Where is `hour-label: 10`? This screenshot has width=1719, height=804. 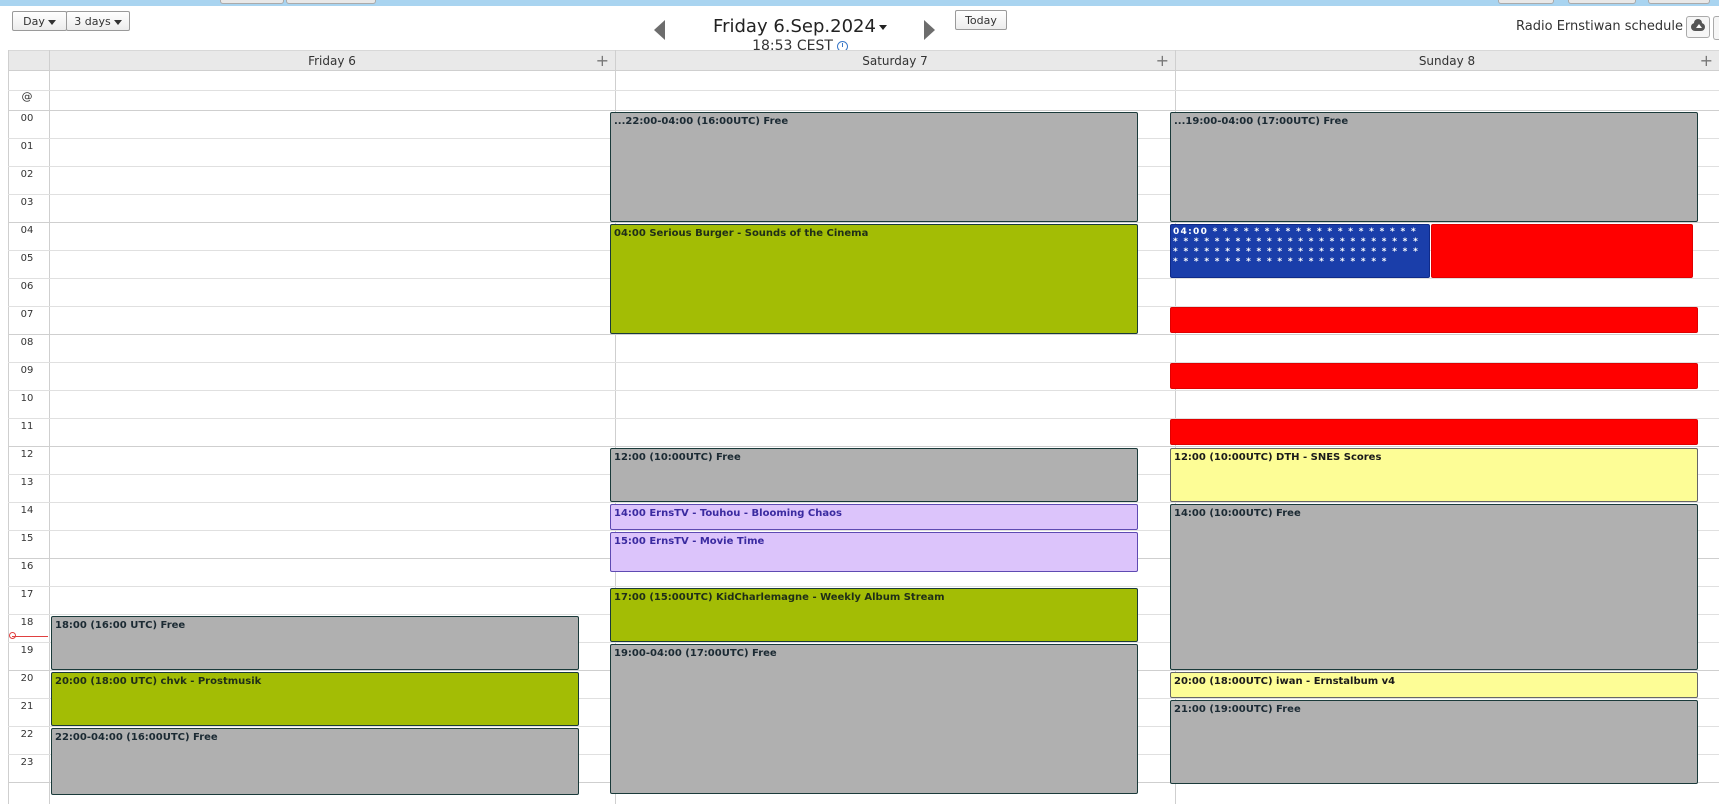 hour-label: 10 is located at coordinates (27, 398).